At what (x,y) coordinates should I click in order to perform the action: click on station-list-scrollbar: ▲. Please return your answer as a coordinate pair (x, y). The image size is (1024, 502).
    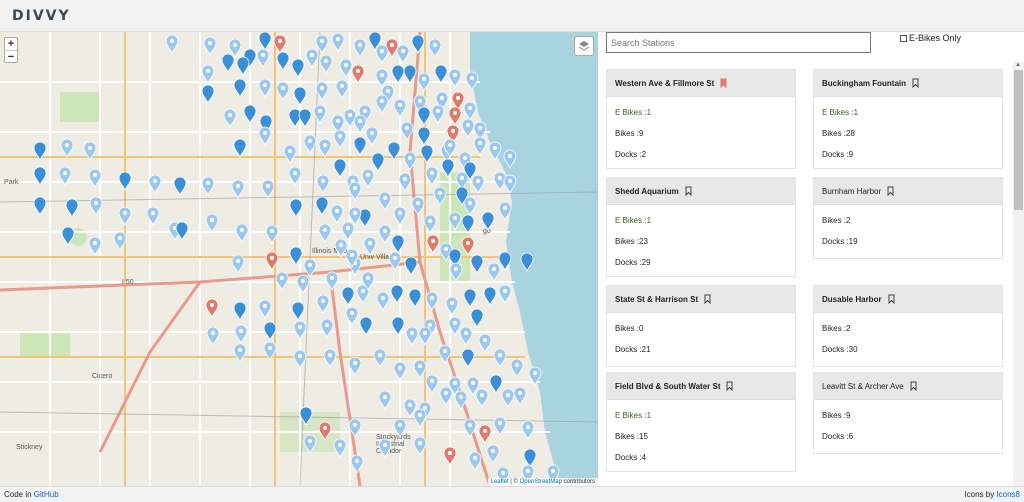
    Looking at the image, I should click on (1018, 274).